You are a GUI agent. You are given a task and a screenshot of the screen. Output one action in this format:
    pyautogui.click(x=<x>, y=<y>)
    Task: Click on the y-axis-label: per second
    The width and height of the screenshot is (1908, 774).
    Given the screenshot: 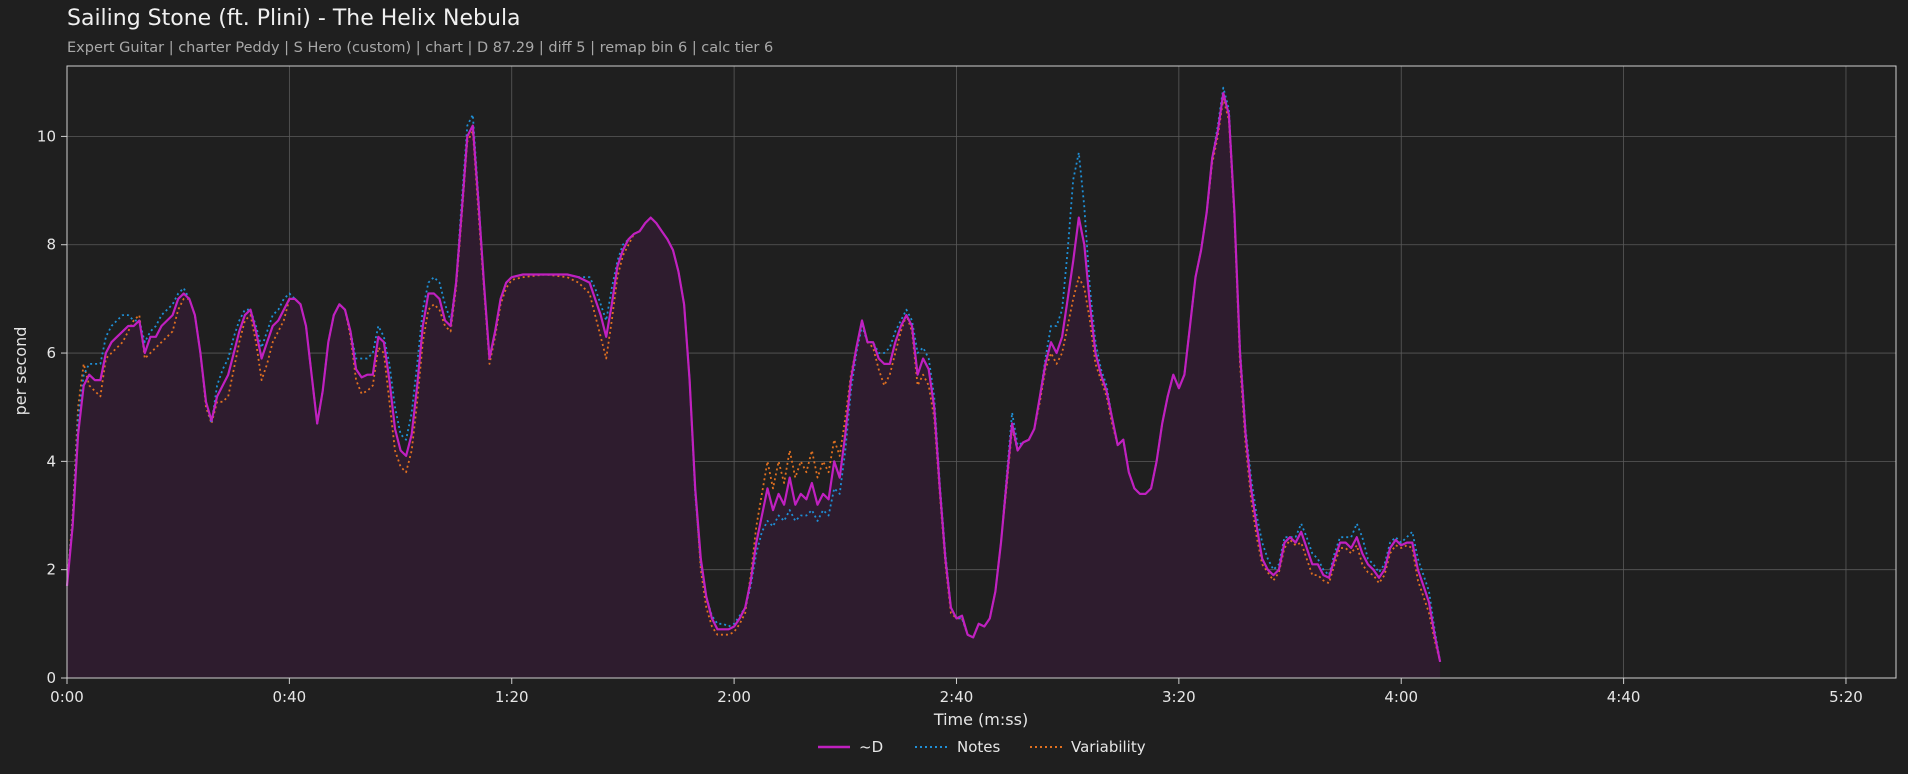 What is the action you would take?
    pyautogui.click(x=20, y=371)
    